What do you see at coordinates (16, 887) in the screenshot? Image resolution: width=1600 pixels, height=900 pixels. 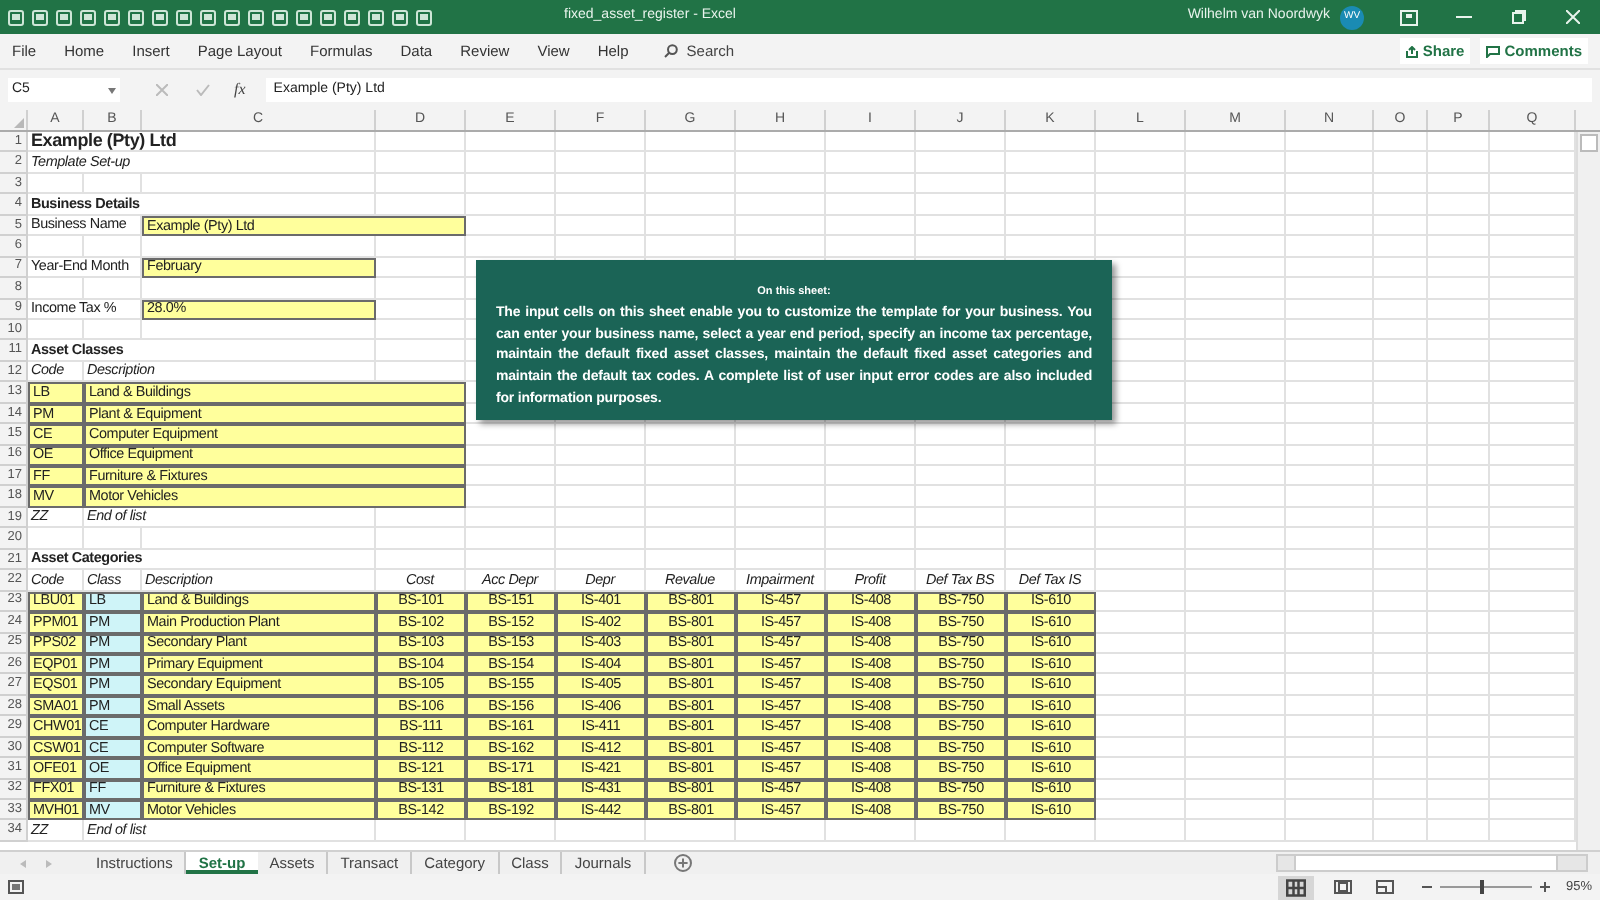 I see `macro-record-icon` at bounding box center [16, 887].